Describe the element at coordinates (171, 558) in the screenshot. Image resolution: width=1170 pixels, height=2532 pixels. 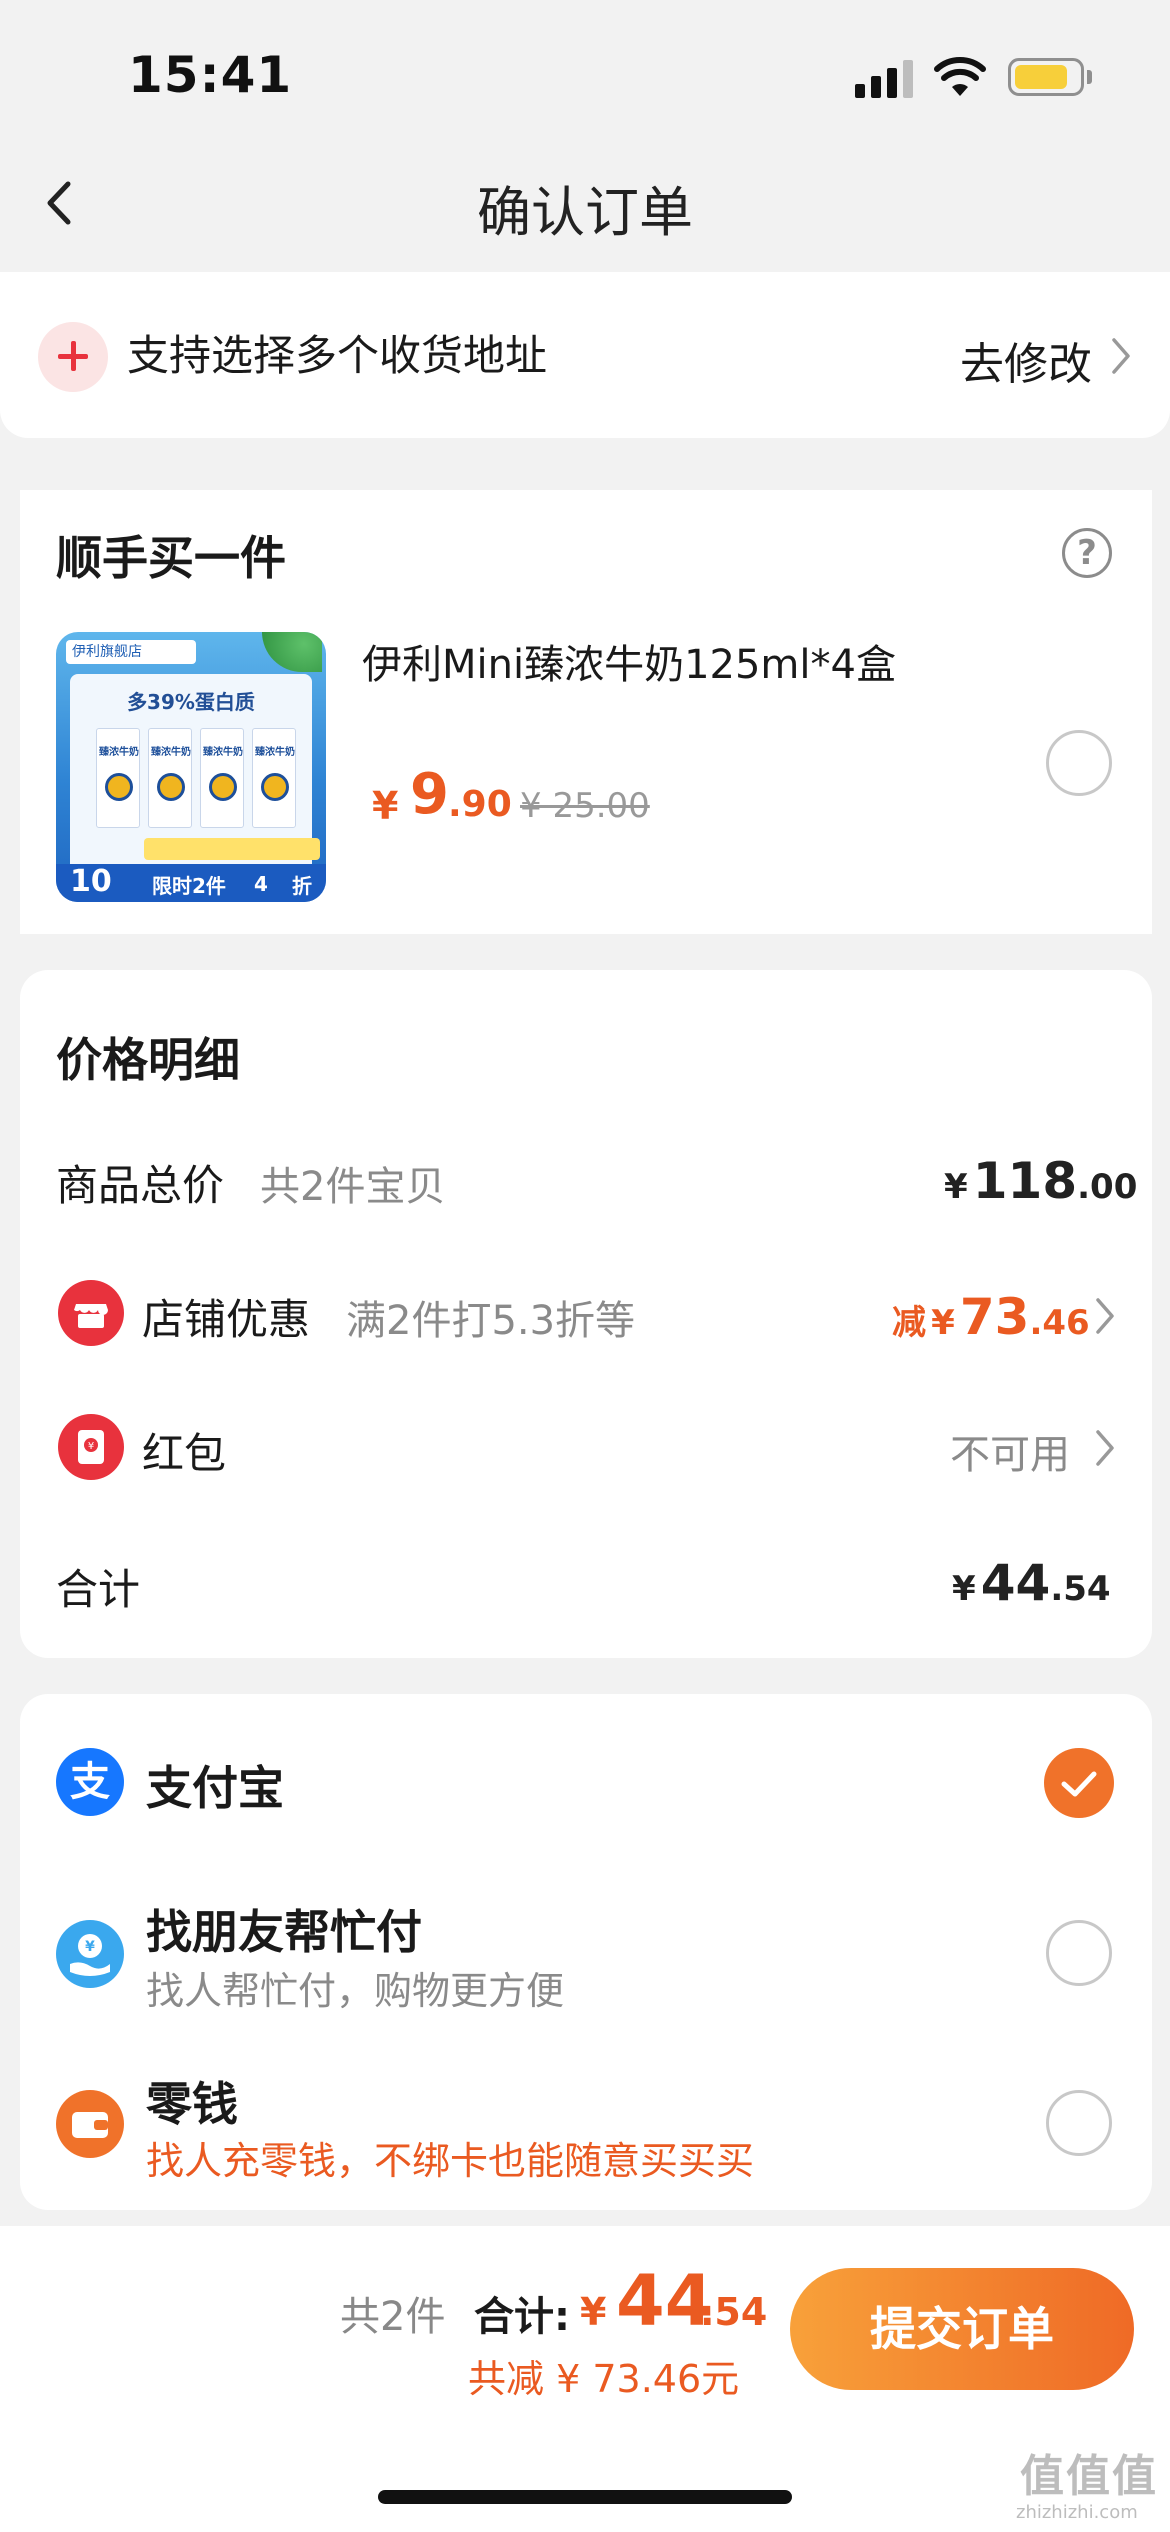
I see `addon-section-title: 顺手买一件` at that location.